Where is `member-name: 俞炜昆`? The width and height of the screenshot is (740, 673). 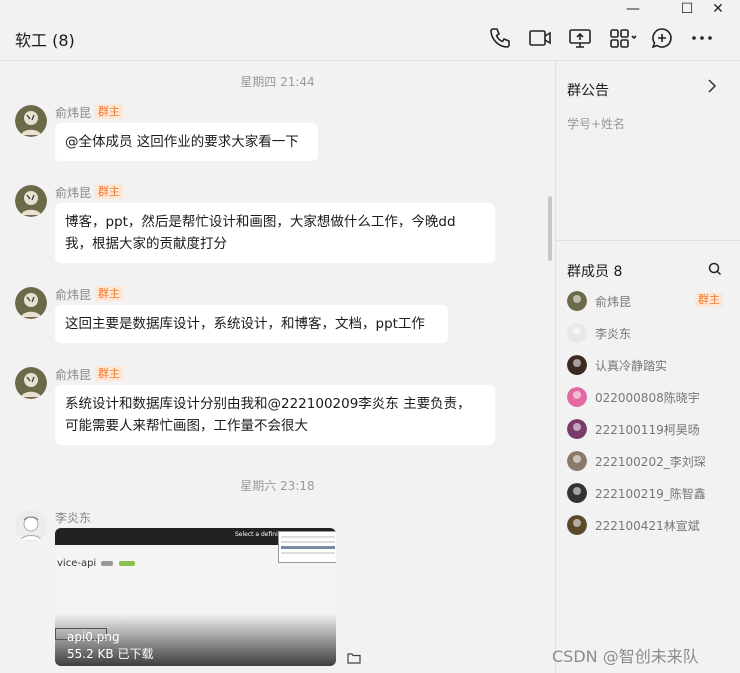
member-name: 俞炜昆 is located at coordinates (613, 302).